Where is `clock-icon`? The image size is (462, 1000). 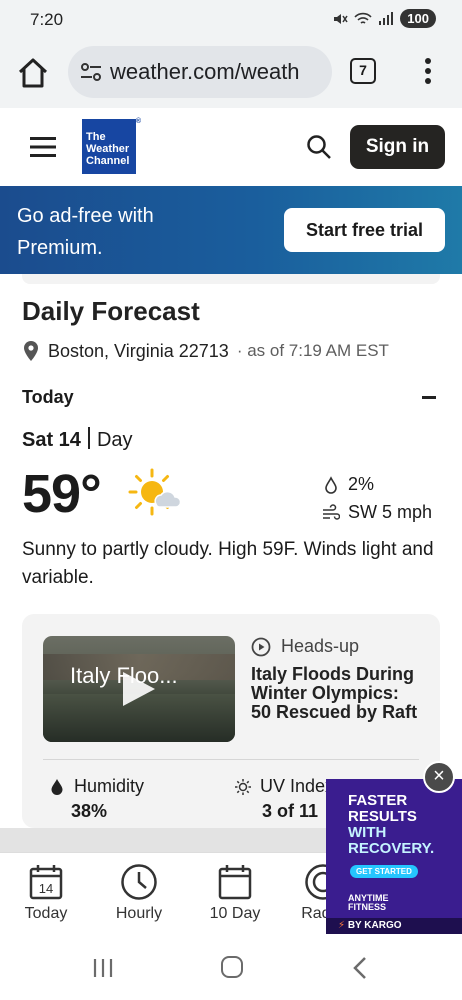 clock-icon is located at coordinates (139, 882).